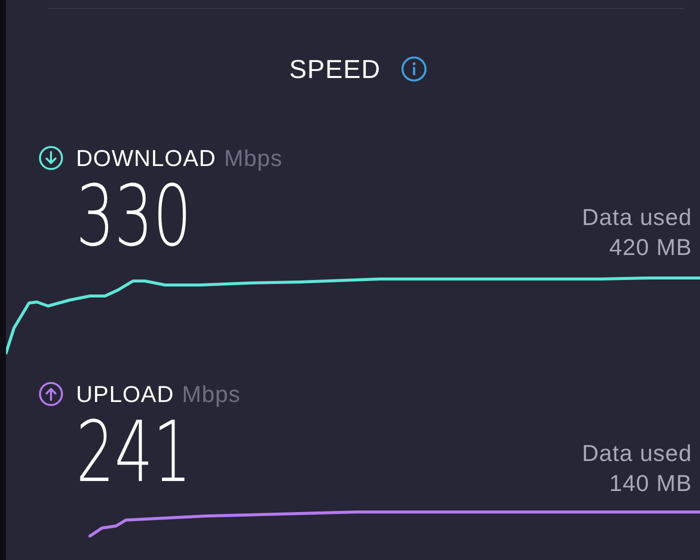  Describe the element at coordinates (335, 69) in the screenshot. I see `section-title: SPEED` at that location.